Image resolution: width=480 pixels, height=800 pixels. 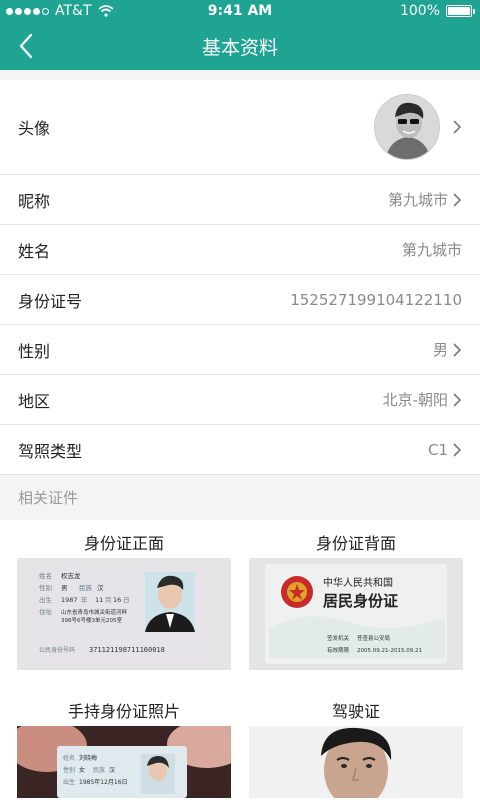 What do you see at coordinates (373, 638) in the screenshot?
I see `id-authority: 苍查县公安局` at bounding box center [373, 638].